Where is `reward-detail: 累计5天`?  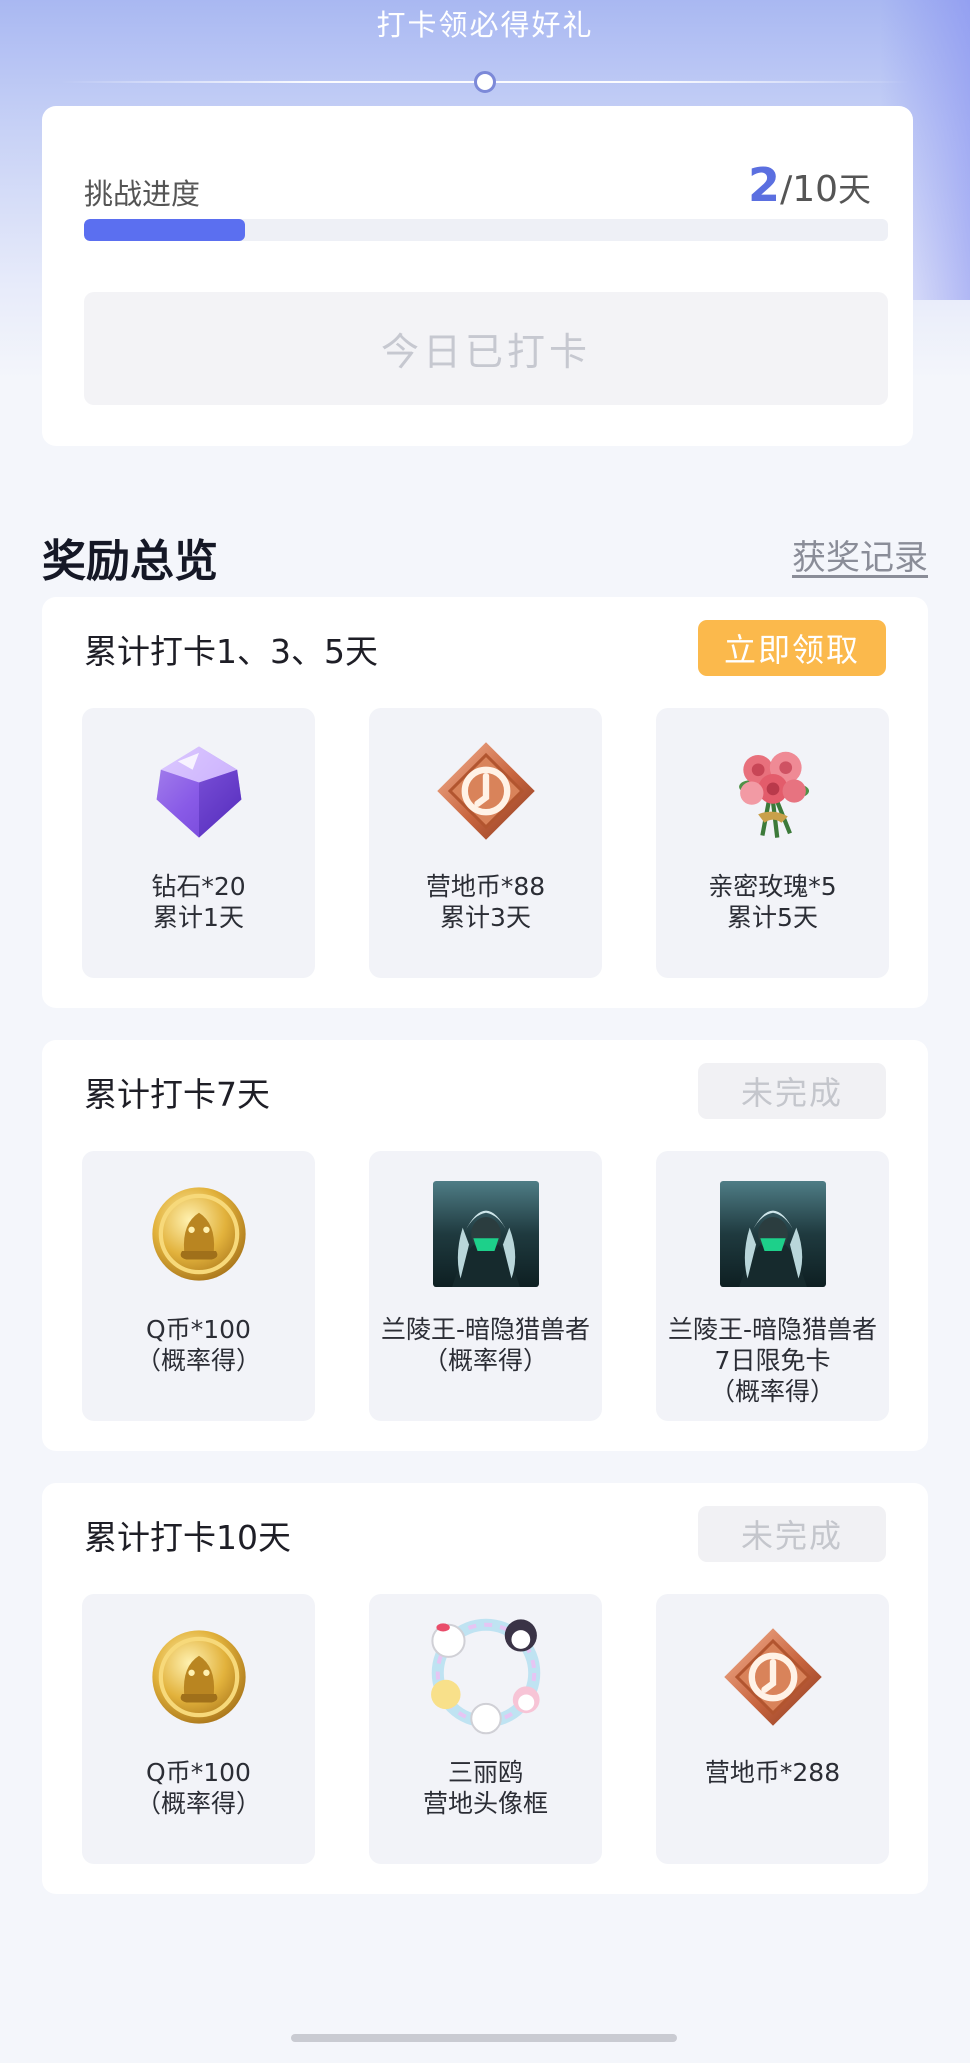 reward-detail: 累计5天 is located at coordinates (772, 917).